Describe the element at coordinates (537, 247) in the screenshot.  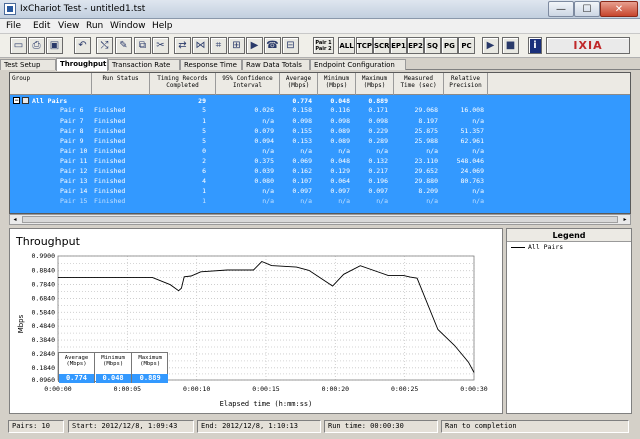
I see `legend-entry: All Pairs` at that location.